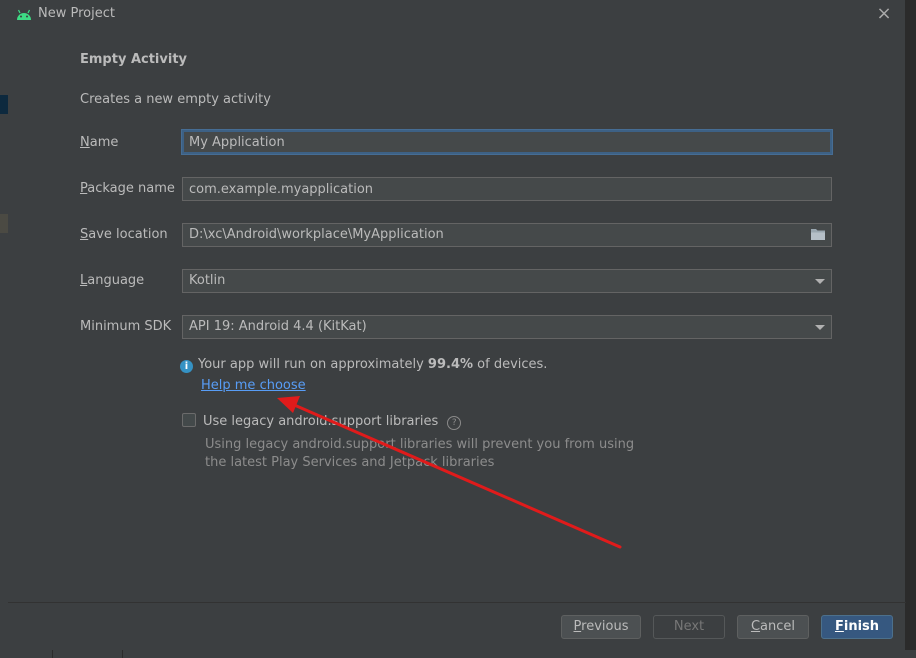 The image size is (916, 658). What do you see at coordinates (457, 14) in the screenshot?
I see `title-bar: New Project ×` at bounding box center [457, 14].